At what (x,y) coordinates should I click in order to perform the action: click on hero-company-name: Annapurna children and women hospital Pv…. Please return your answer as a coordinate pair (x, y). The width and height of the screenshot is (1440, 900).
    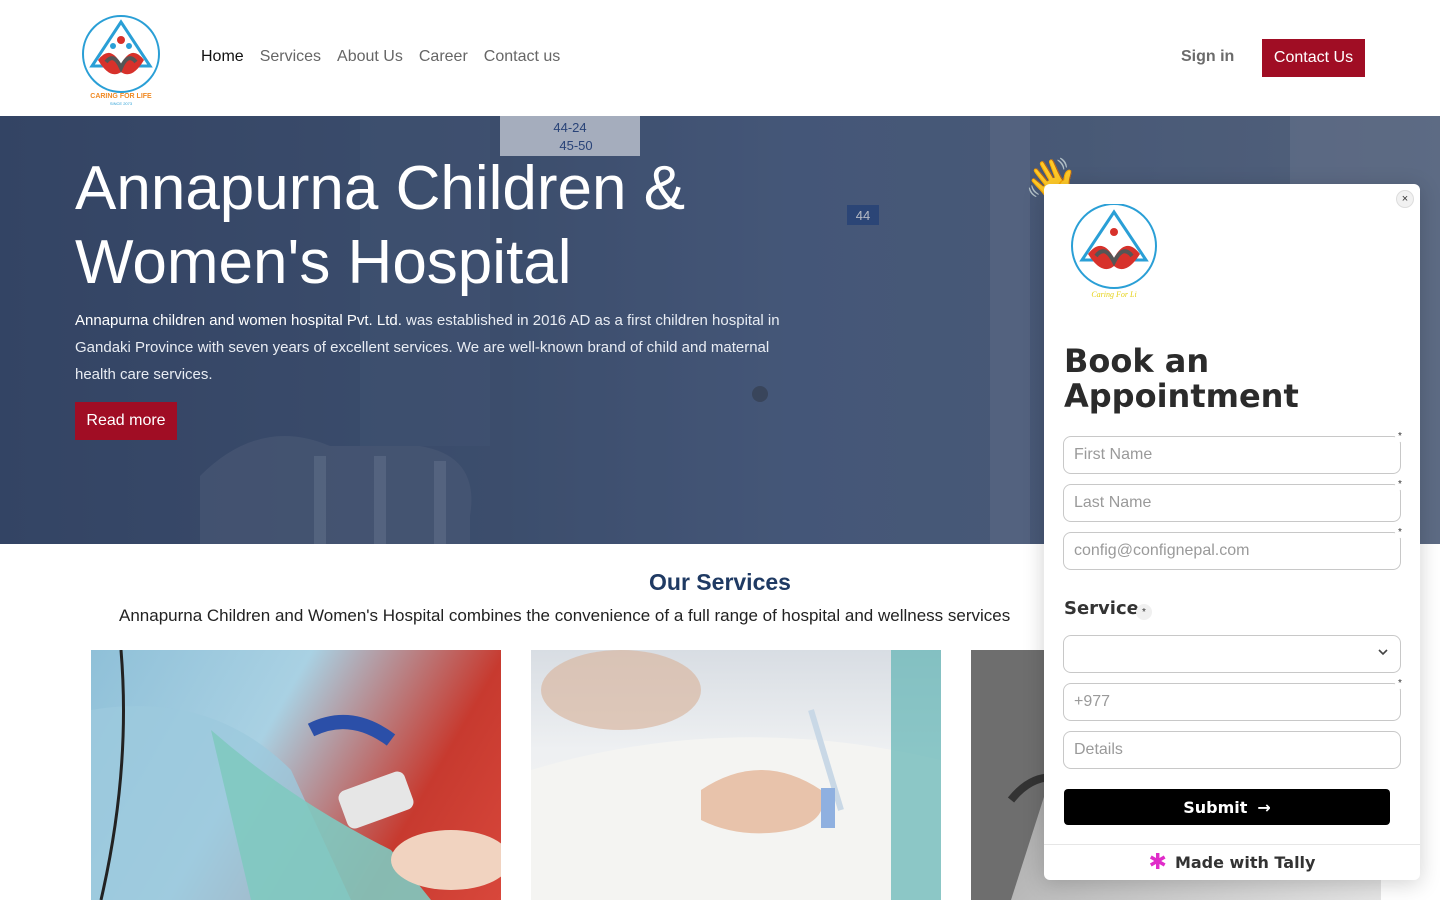
    Looking at the image, I should click on (238, 320).